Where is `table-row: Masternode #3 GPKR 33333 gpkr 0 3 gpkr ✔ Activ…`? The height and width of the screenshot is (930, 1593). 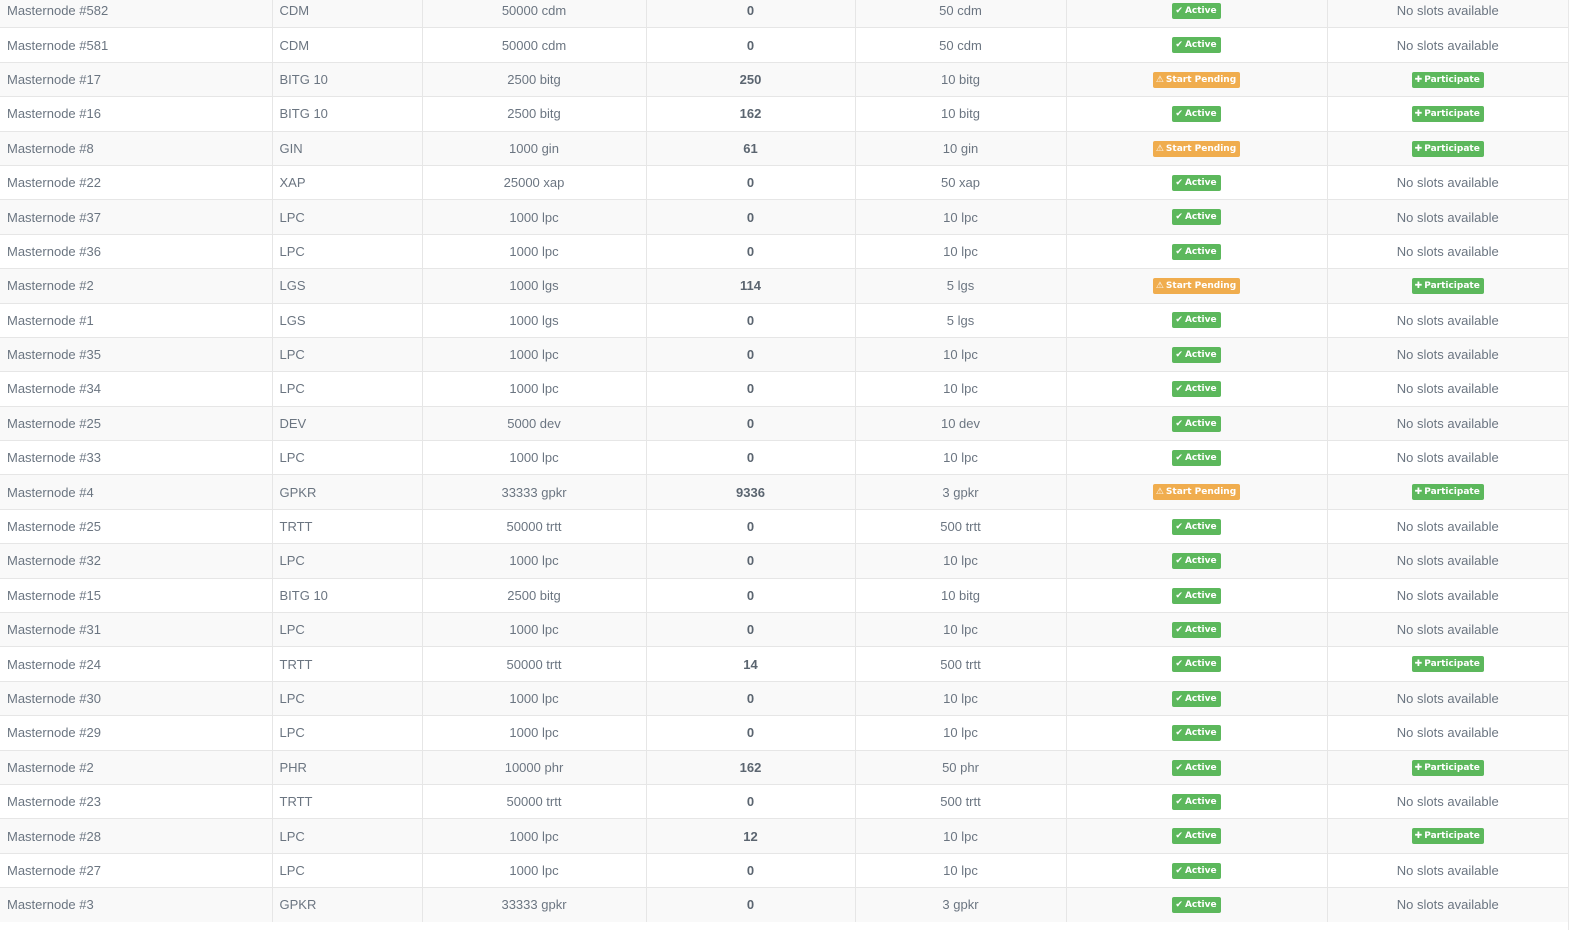
table-row: Masternode #3 GPKR 33333 gpkr 0 3 gpkr ✔ Activ… is located at coordinates (784, 904).